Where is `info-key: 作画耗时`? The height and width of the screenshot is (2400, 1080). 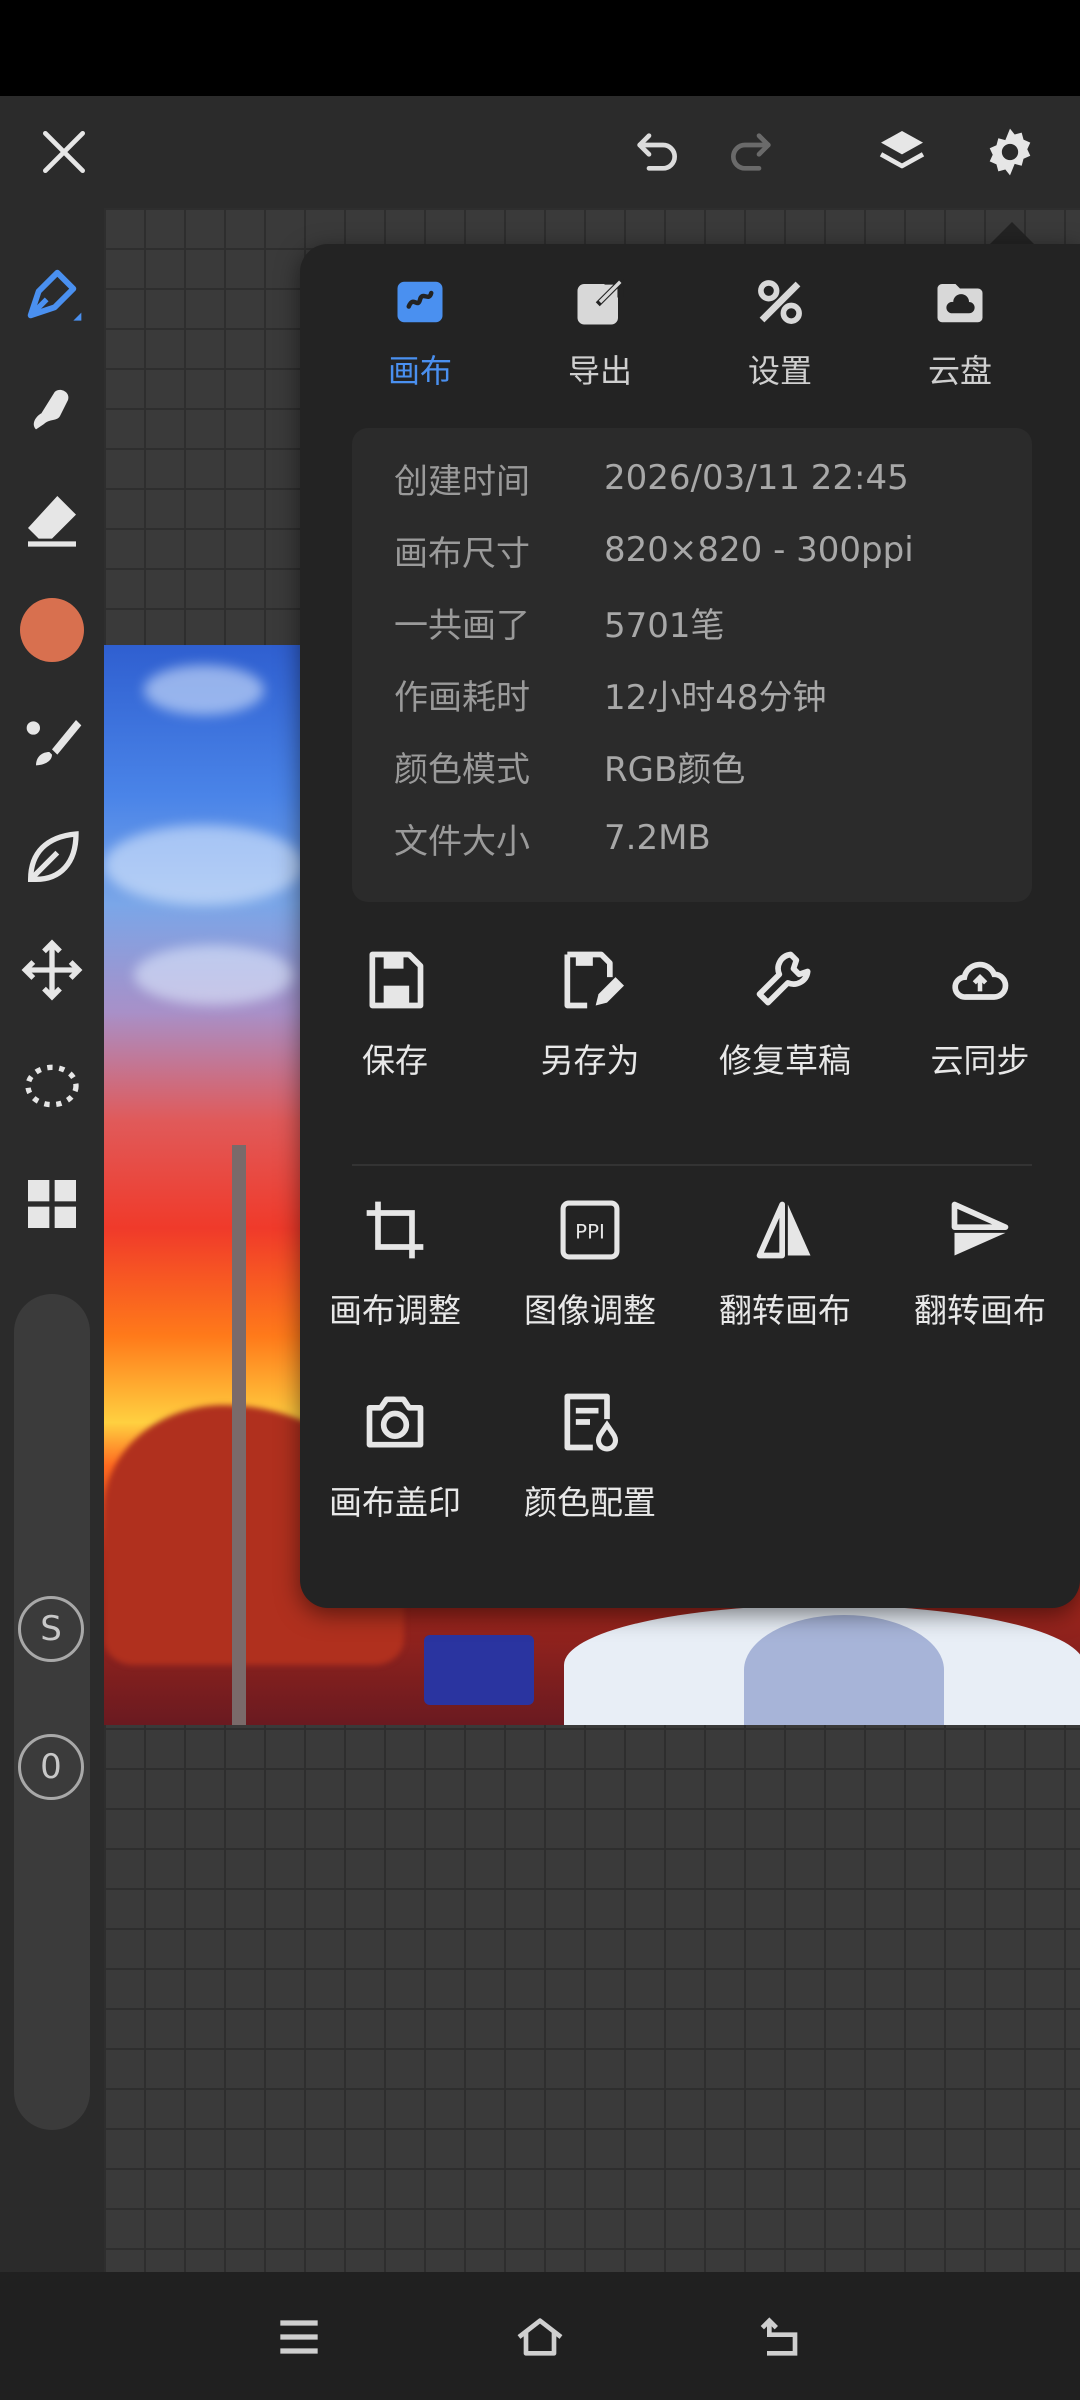
info-key: 作画耗时 is located at coordinates (462, 697).